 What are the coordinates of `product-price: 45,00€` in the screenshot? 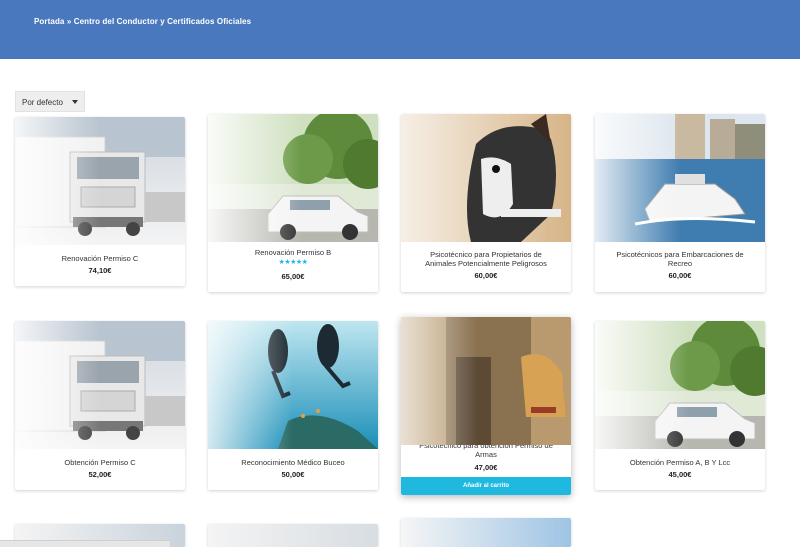 It's located at (680, 474).